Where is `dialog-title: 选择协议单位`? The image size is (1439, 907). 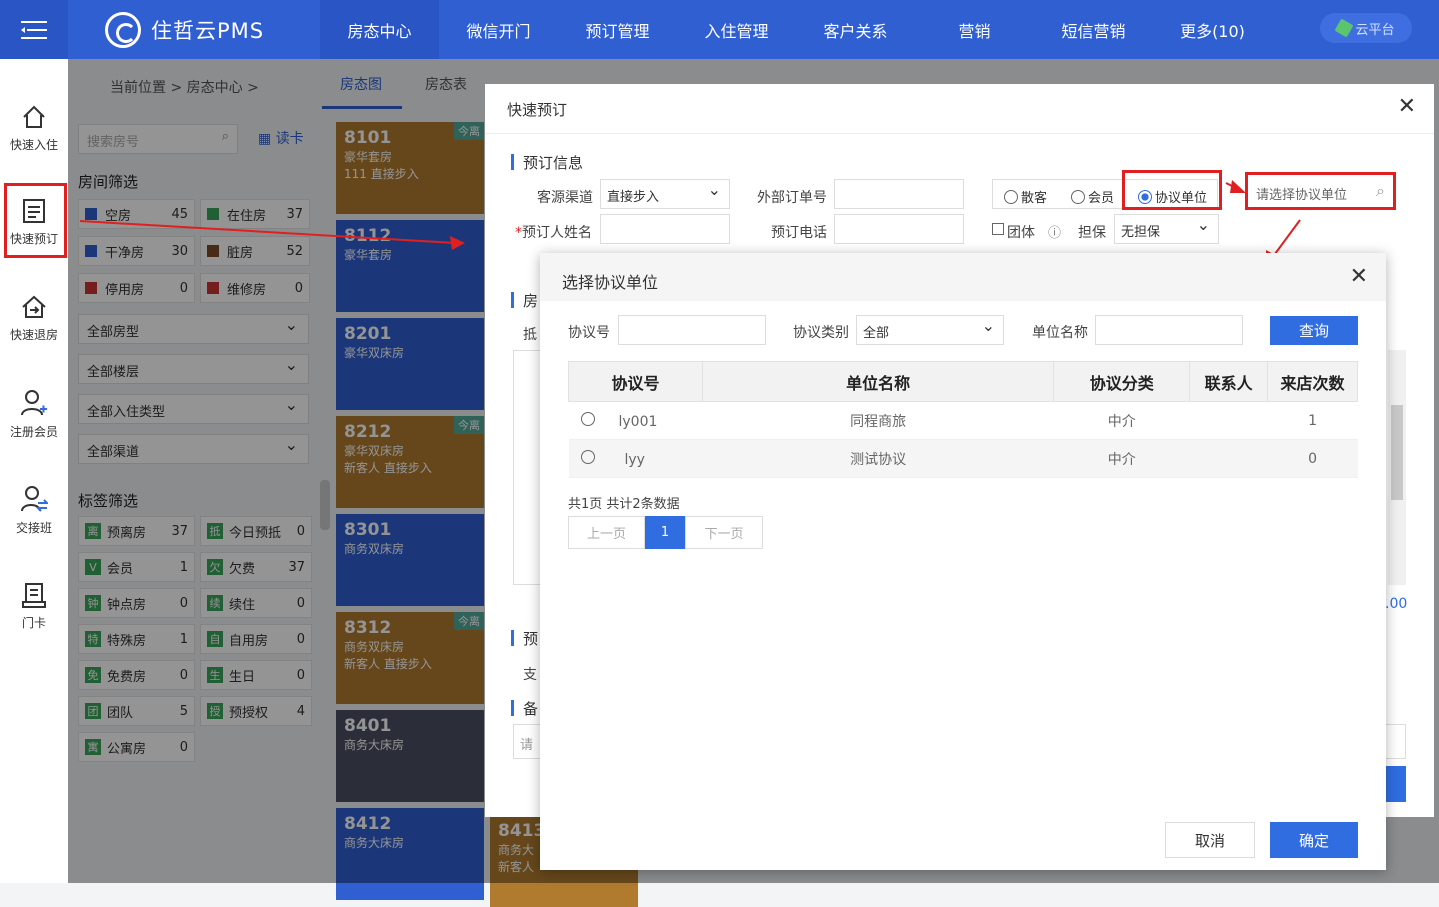
dialog-title: 选择协议单位 is located at coordinates (610, 282).